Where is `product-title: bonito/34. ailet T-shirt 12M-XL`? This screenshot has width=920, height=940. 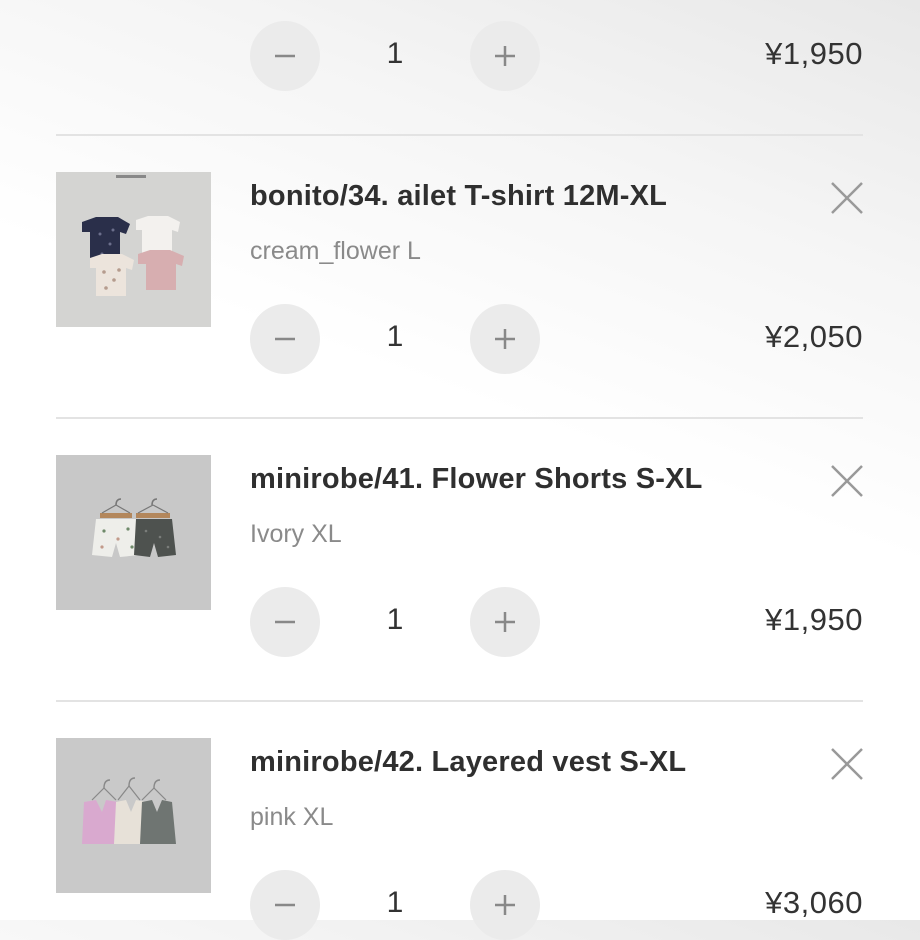 product-title: bonito/34. ailet T-shirt 12M-XL is located at coordinates (458, 196).